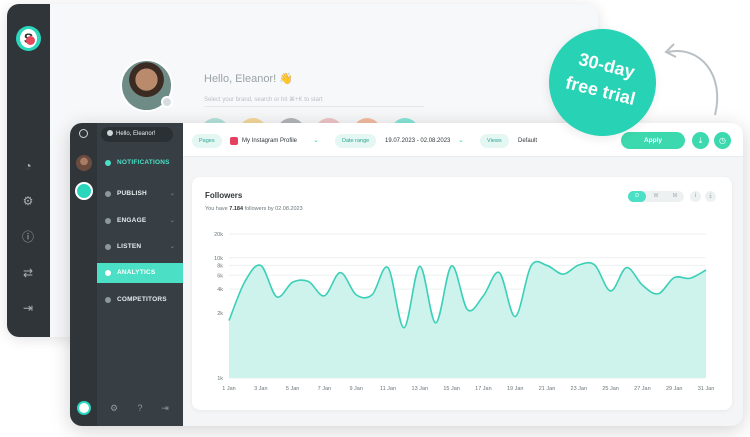  What do you see at coordinates (674, 389) in the screenshot?
I see `x-tick-label: 29 Jan` at bounding box center [674, 389].